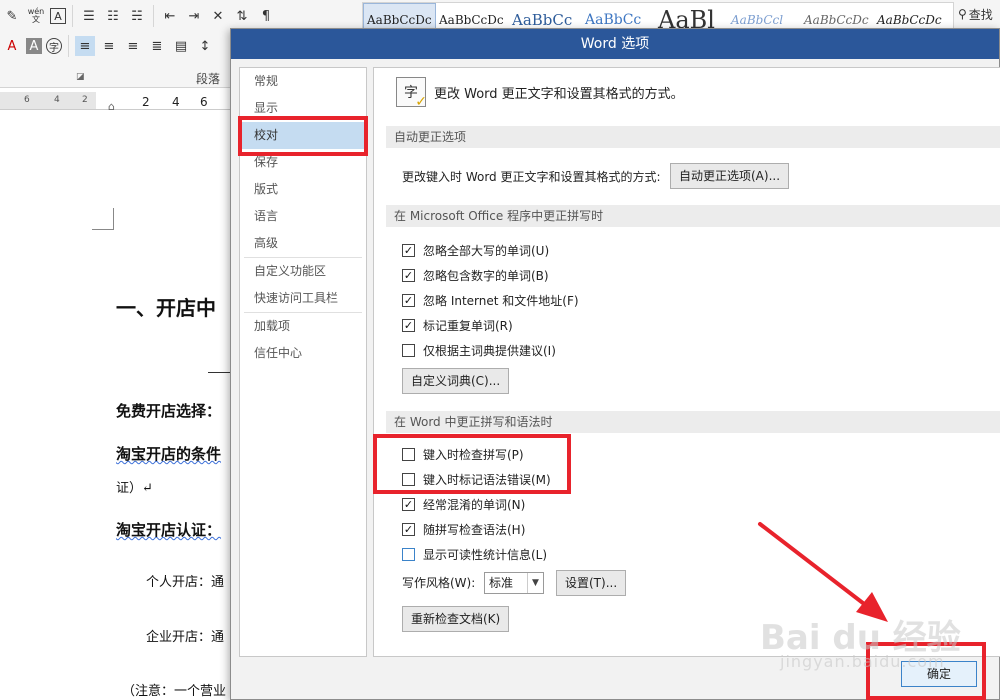 This screenshot has height=700, width=1000. Describe the element at coordinates (85, 46) in the screenshot. I see `align-left-icon: ≡` at that location.